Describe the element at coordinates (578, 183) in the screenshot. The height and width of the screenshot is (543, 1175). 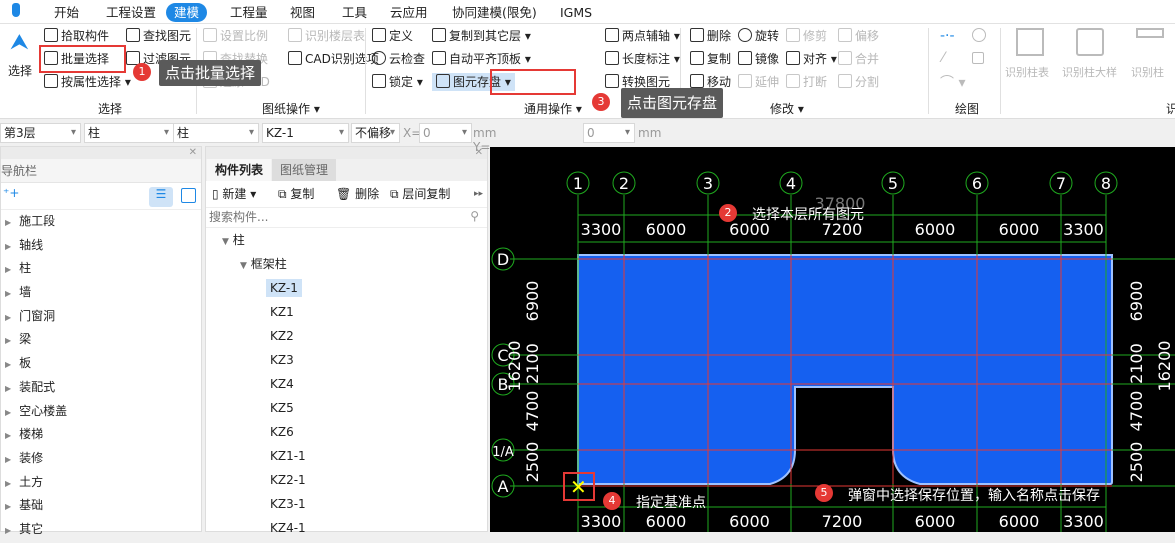
I see `axis-label-x: 1` at that location.